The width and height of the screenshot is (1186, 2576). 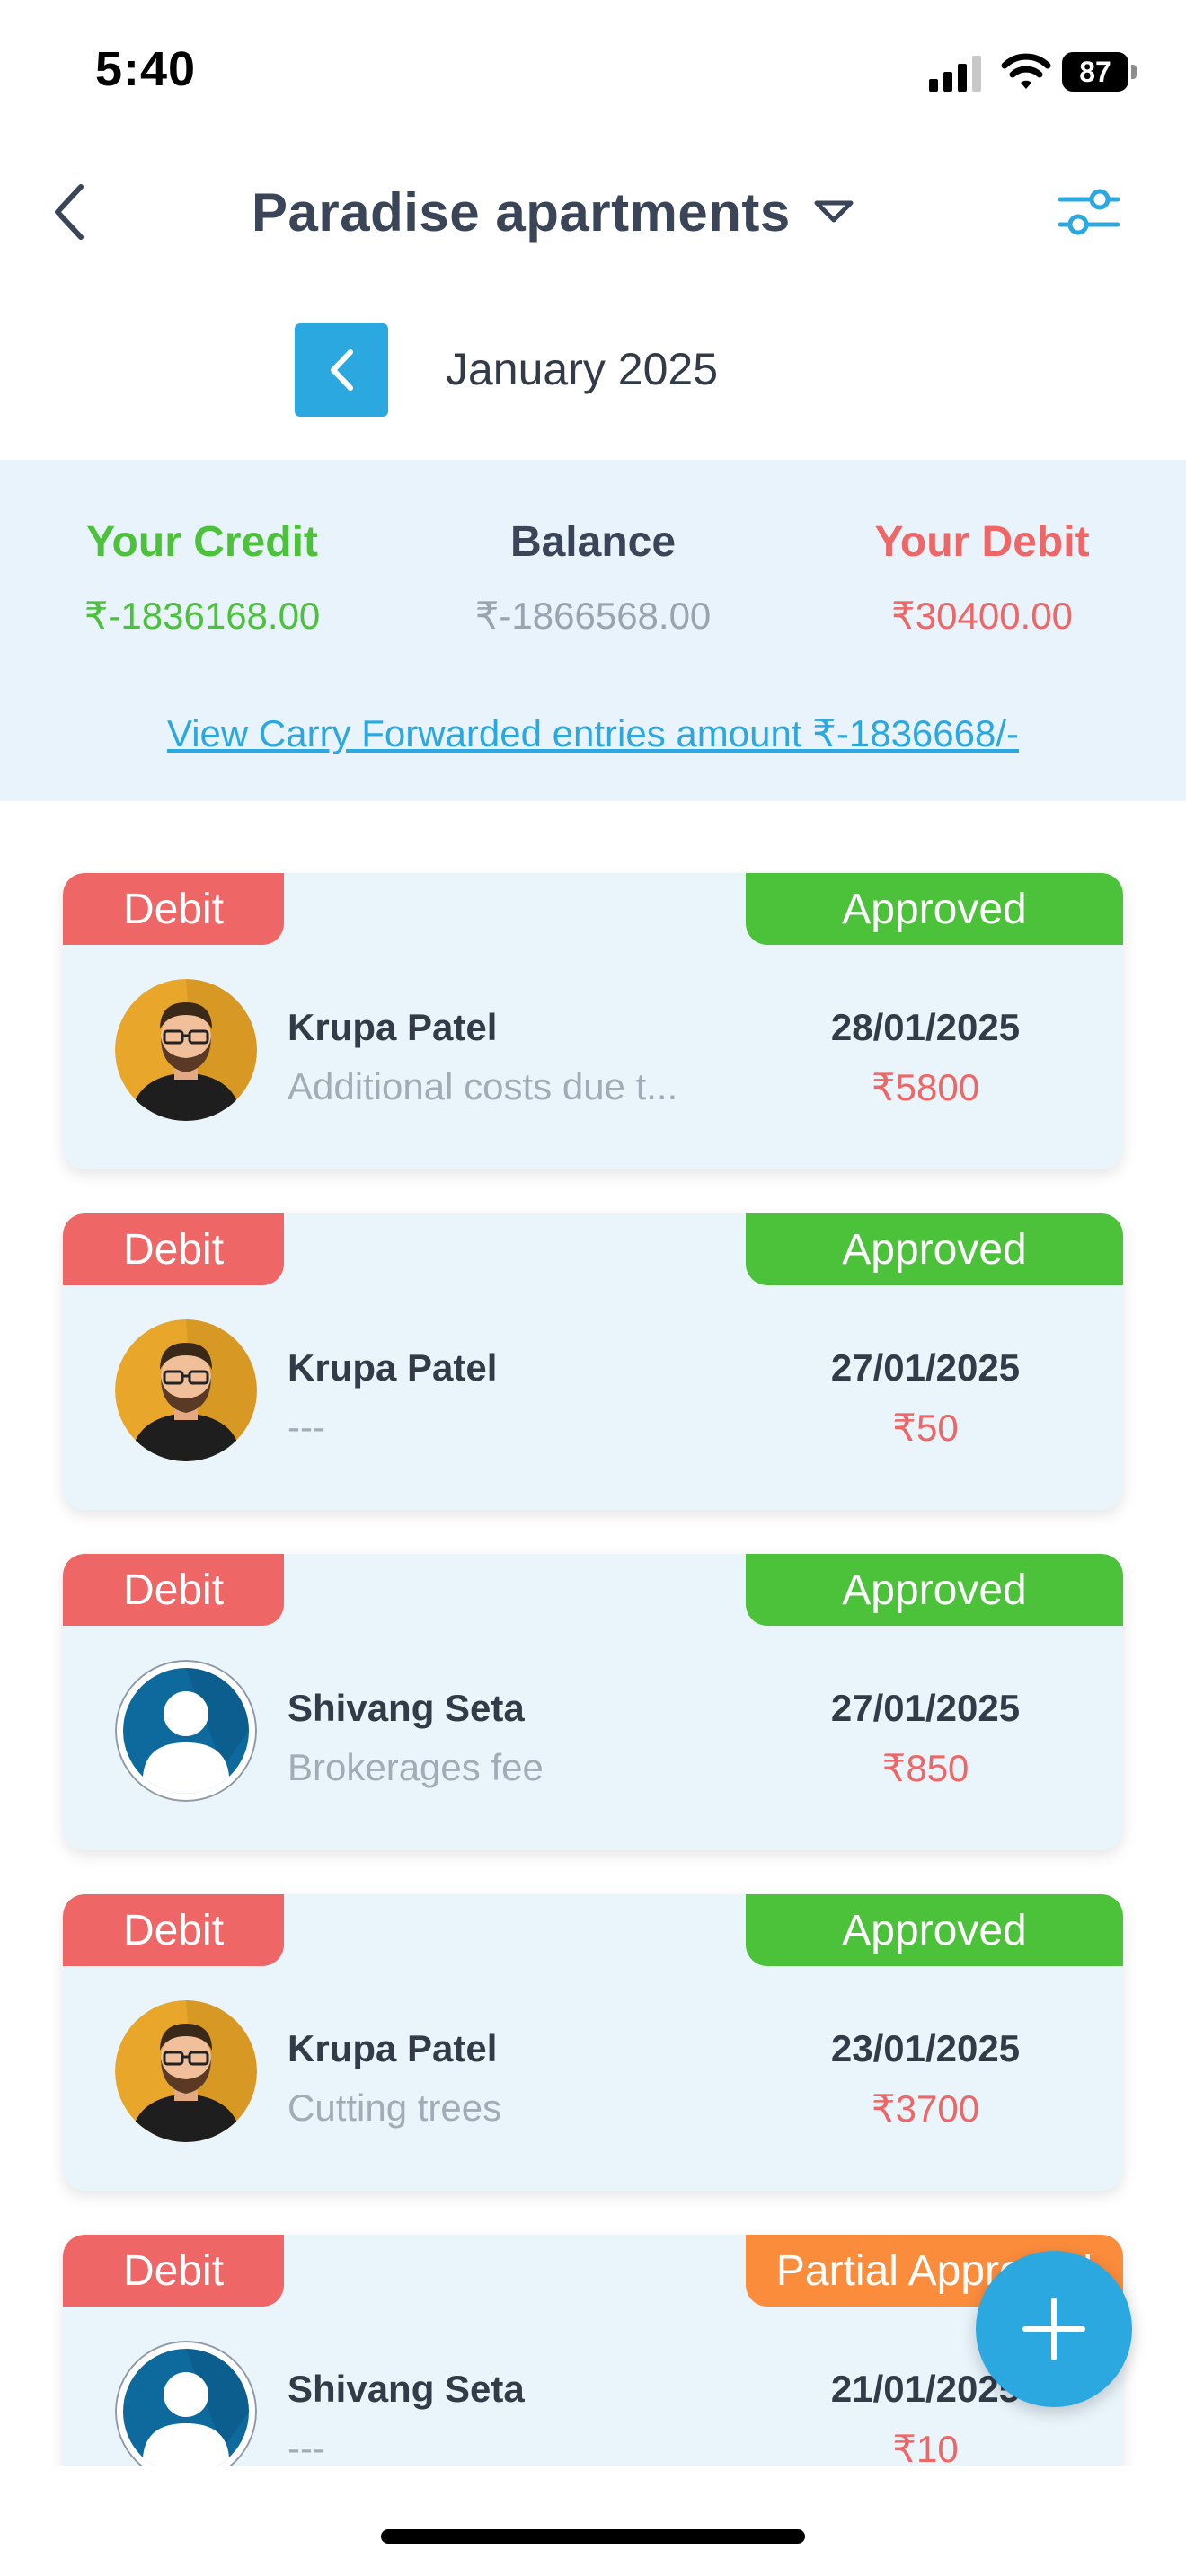 I want to click on entry-amount: ₹10, so click(x=925, y=2447).